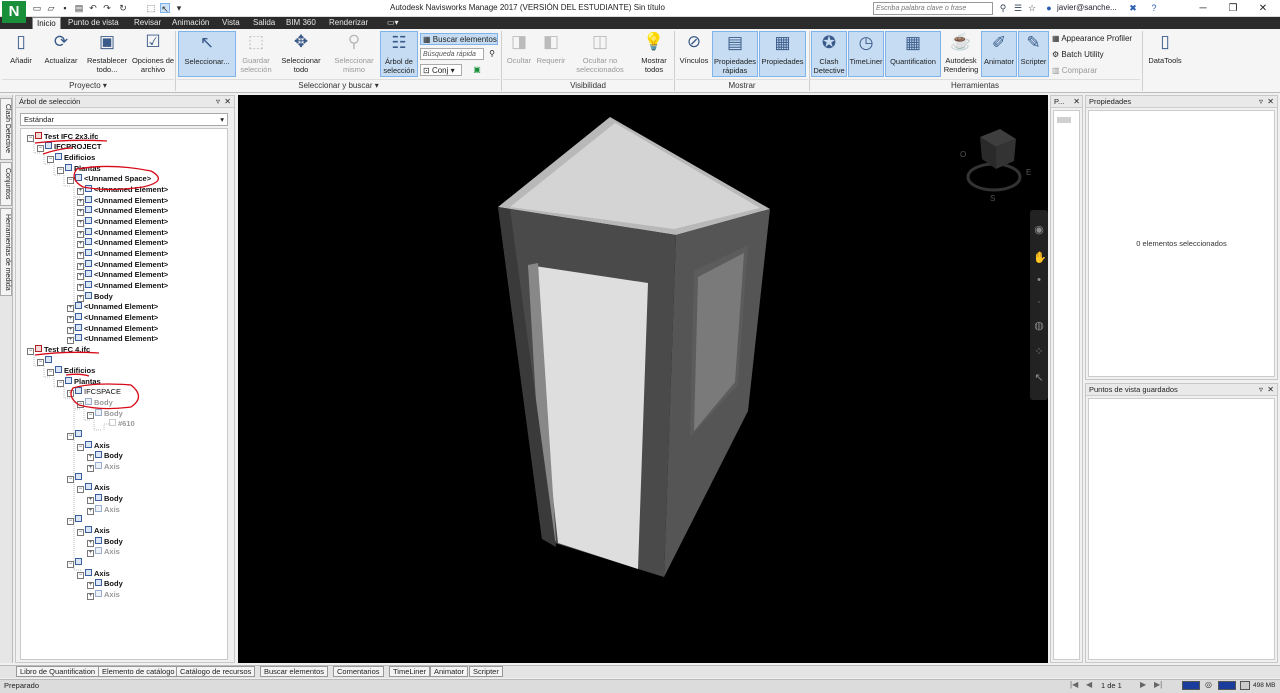 This screenshot has width=1280, height=693. What do you see at coordinates (782, 54) in the screenshot?
I see `properties-button: ▦ Propiedades` at bounding box center [782, 54].